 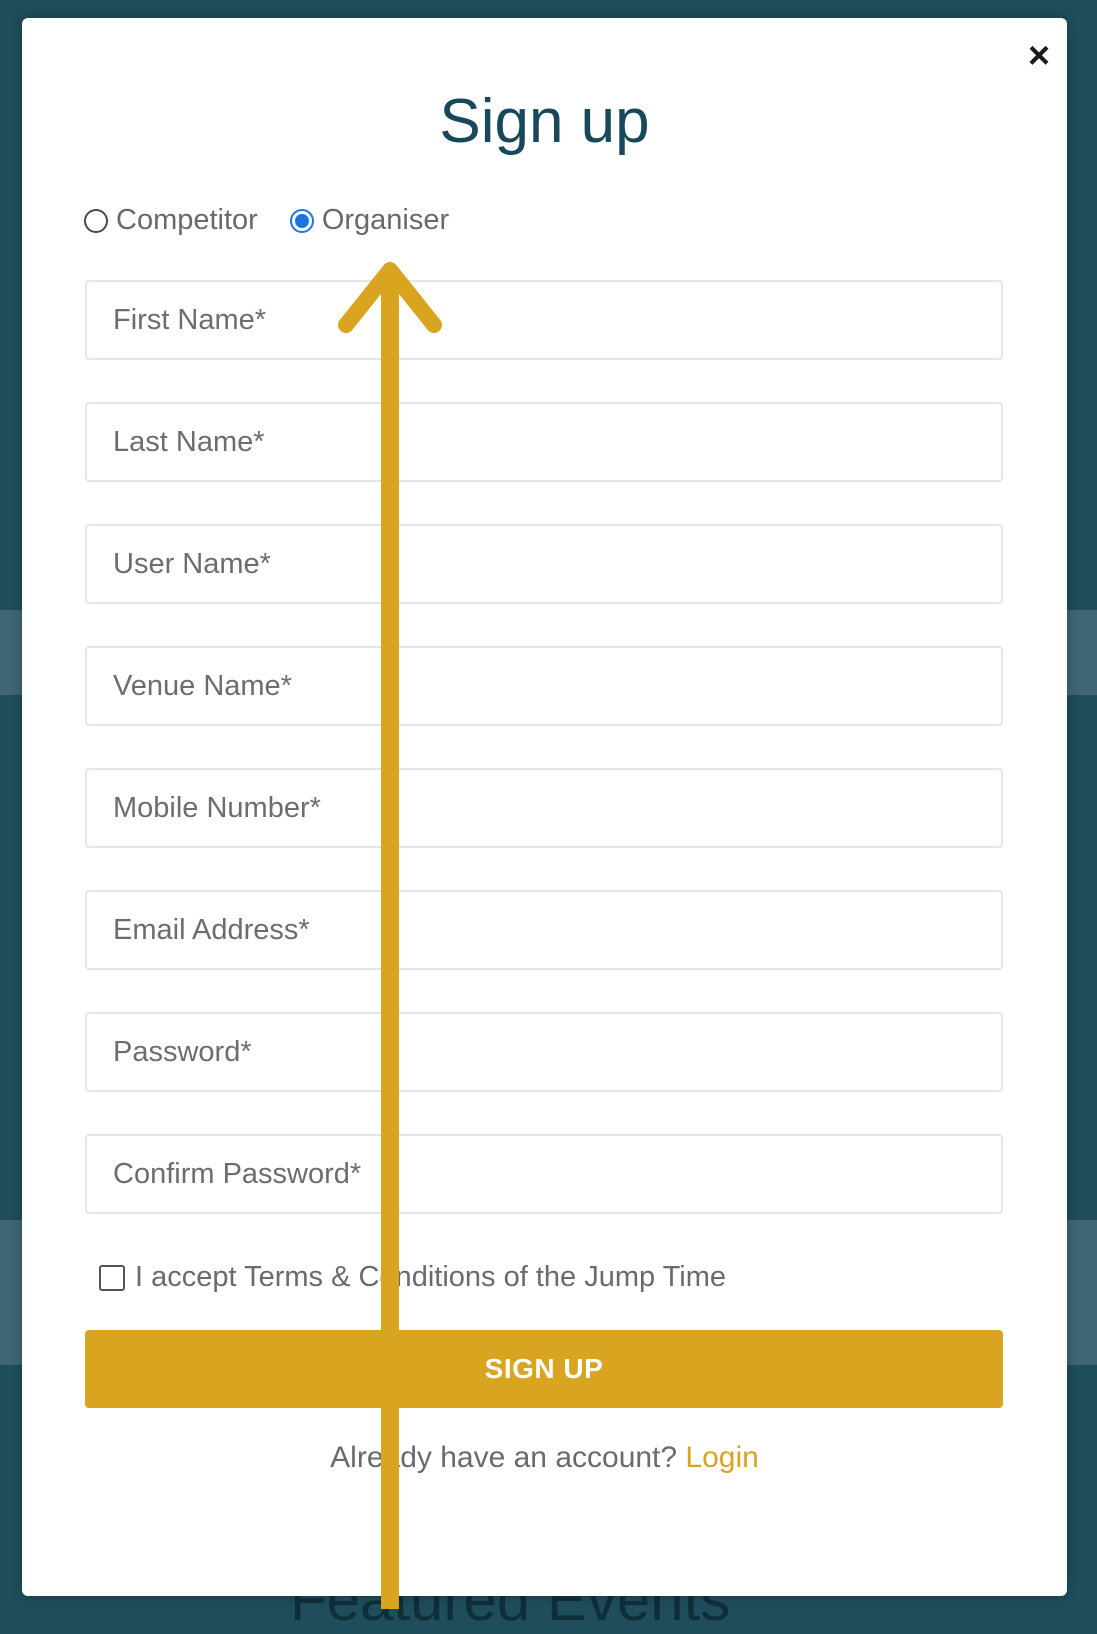 What do you see at coordinates (544, 320) in the screenshot?
I see `first-name-field: First Name*` at bounding box center [544, 320].